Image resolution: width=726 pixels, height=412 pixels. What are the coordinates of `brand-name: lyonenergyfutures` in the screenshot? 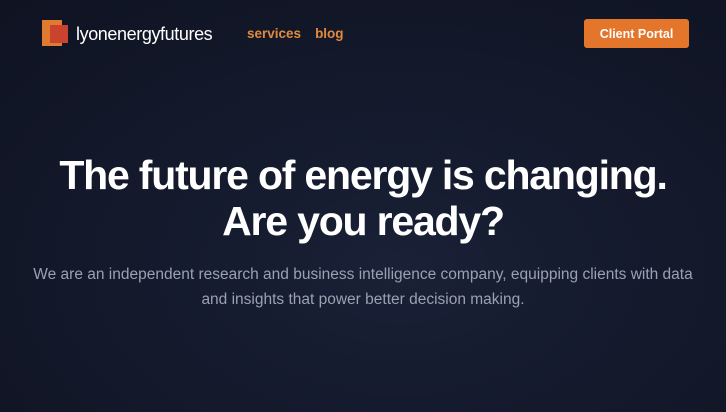 It's located at (144, 33).